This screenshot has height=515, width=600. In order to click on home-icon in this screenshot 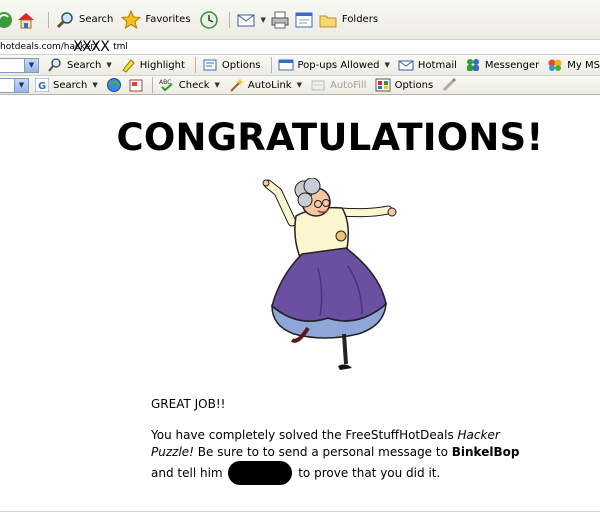, I will do `click(26, 20)`.